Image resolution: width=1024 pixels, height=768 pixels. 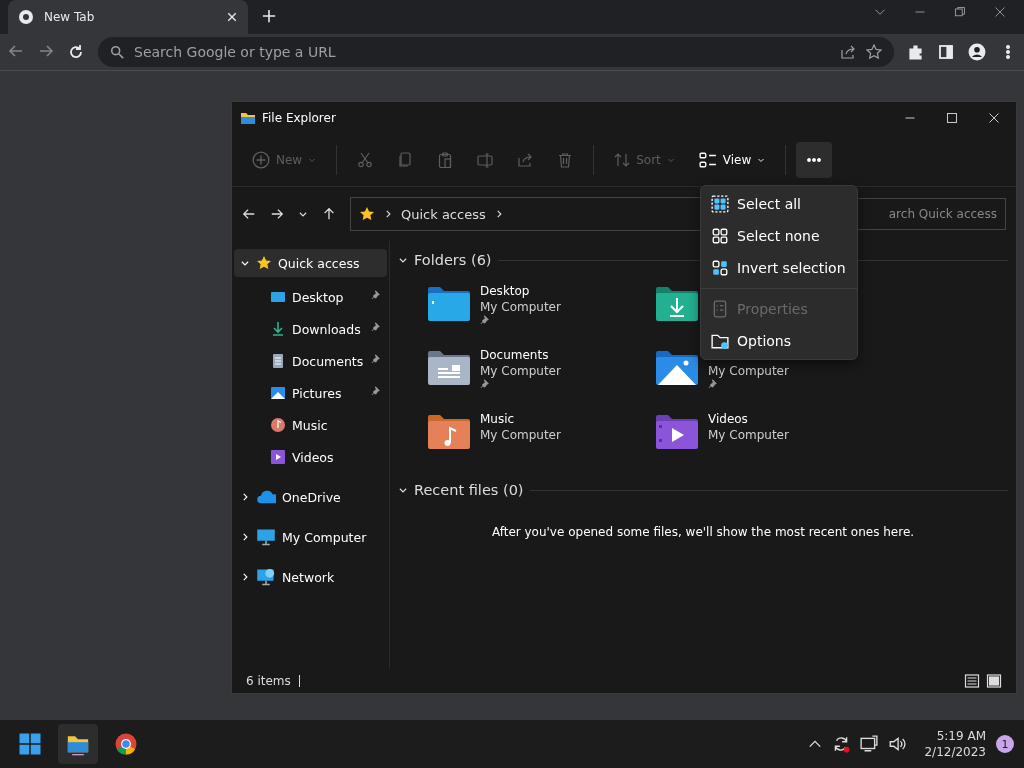 I want to click on nav-item: Desktop, so click(x=310, y=297).